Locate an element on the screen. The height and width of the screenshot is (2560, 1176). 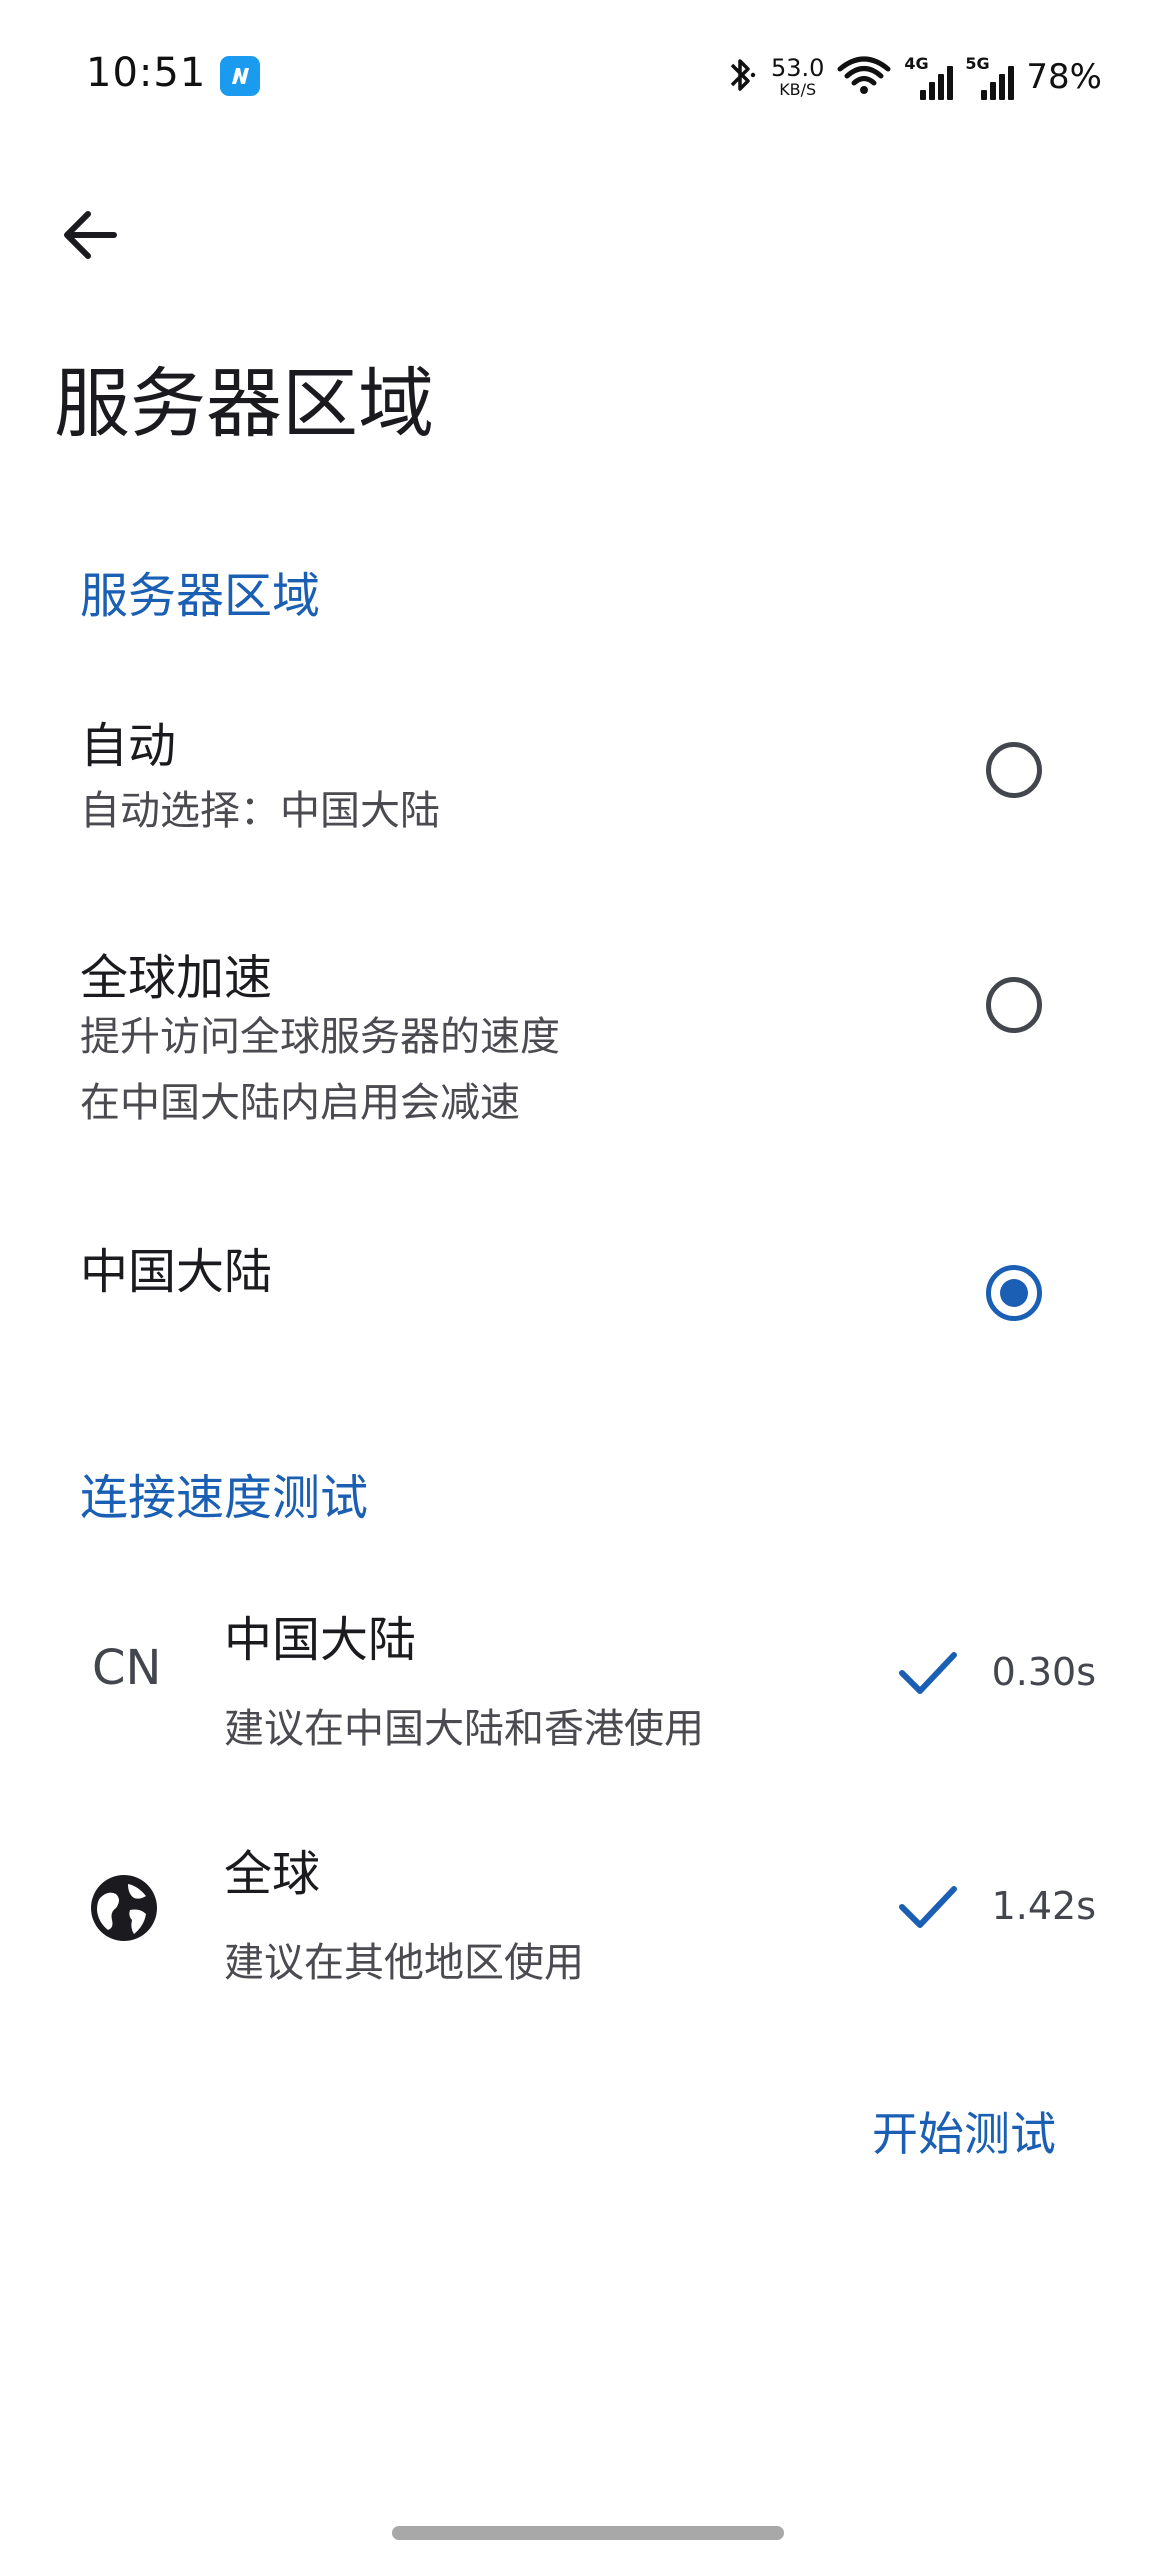
signal-5g-label: 5G is located at coordinates (977, 63).